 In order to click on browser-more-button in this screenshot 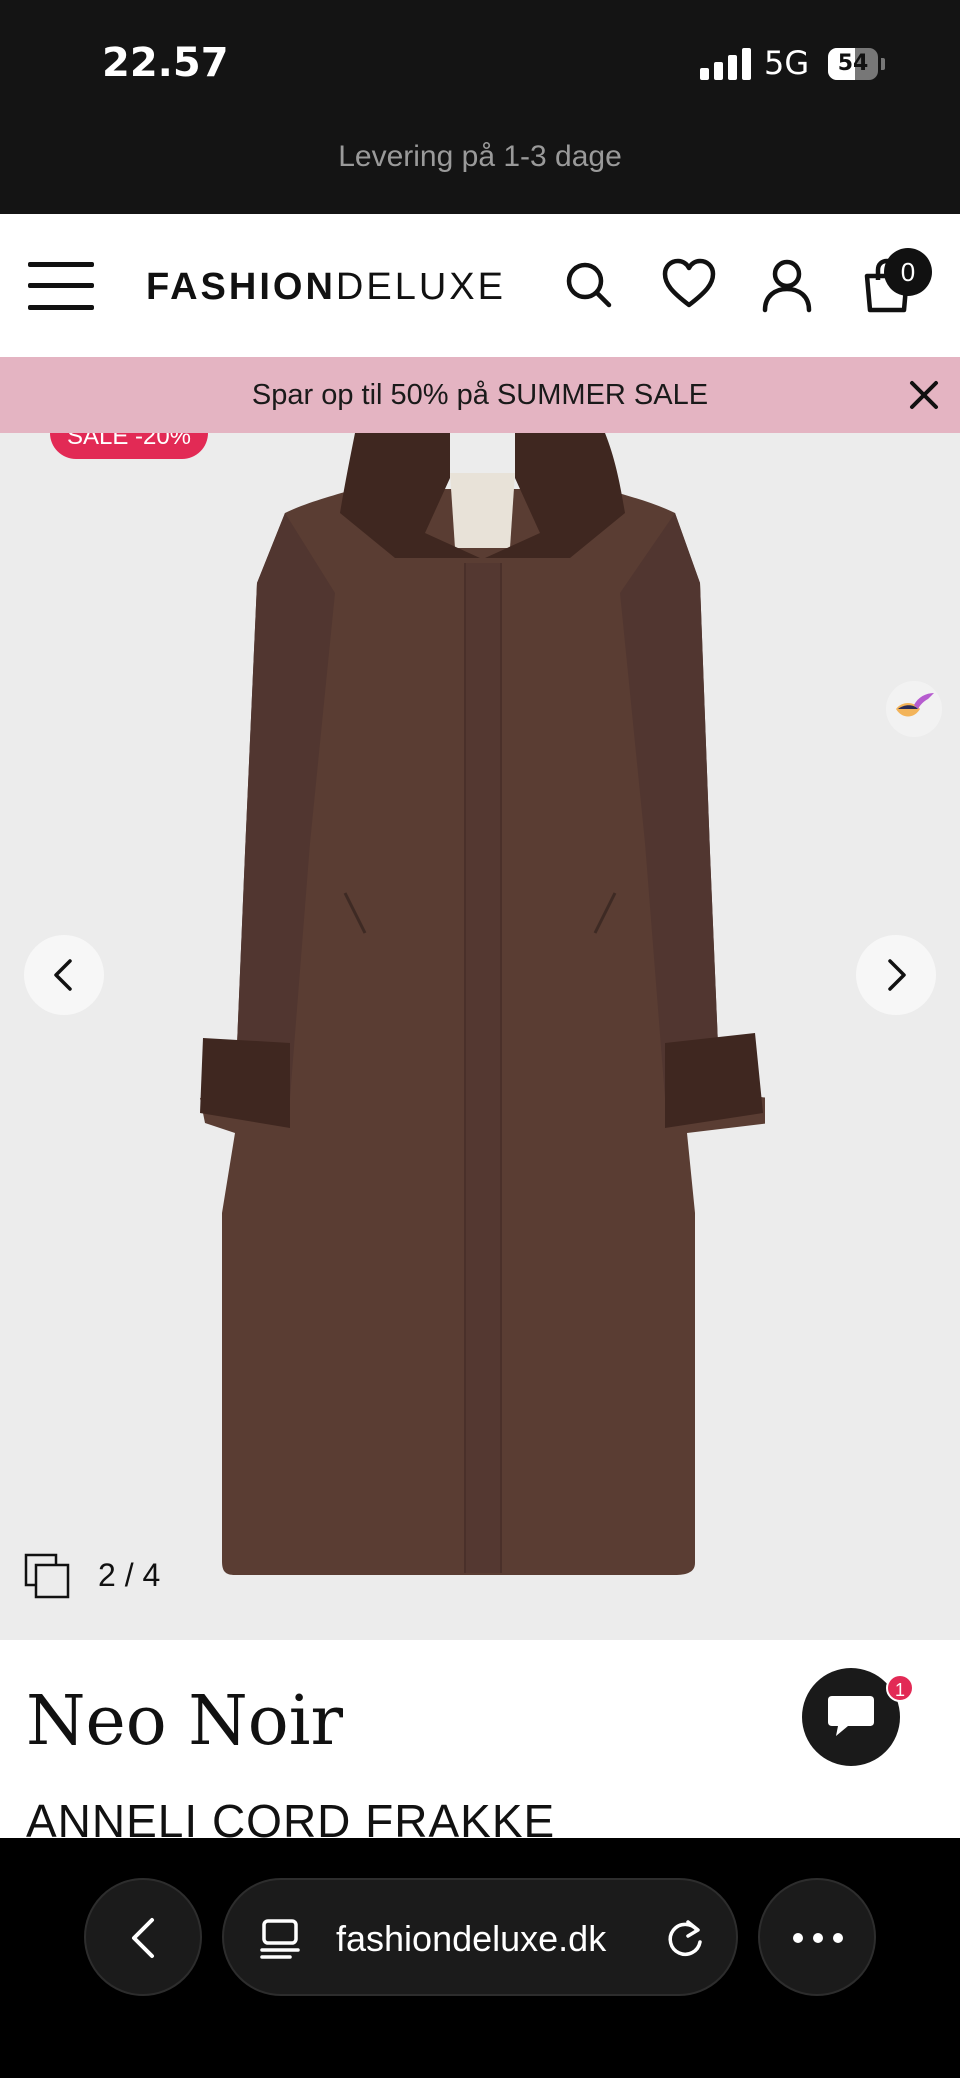, I will do `click(817, 1937)`.